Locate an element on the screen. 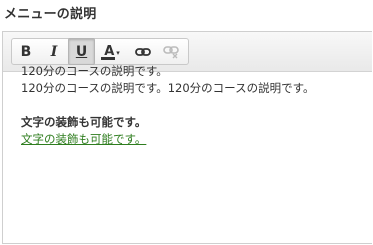 The width and height of the screenshot is (373, 245). unlink-button is located at coordinates (171, 51).